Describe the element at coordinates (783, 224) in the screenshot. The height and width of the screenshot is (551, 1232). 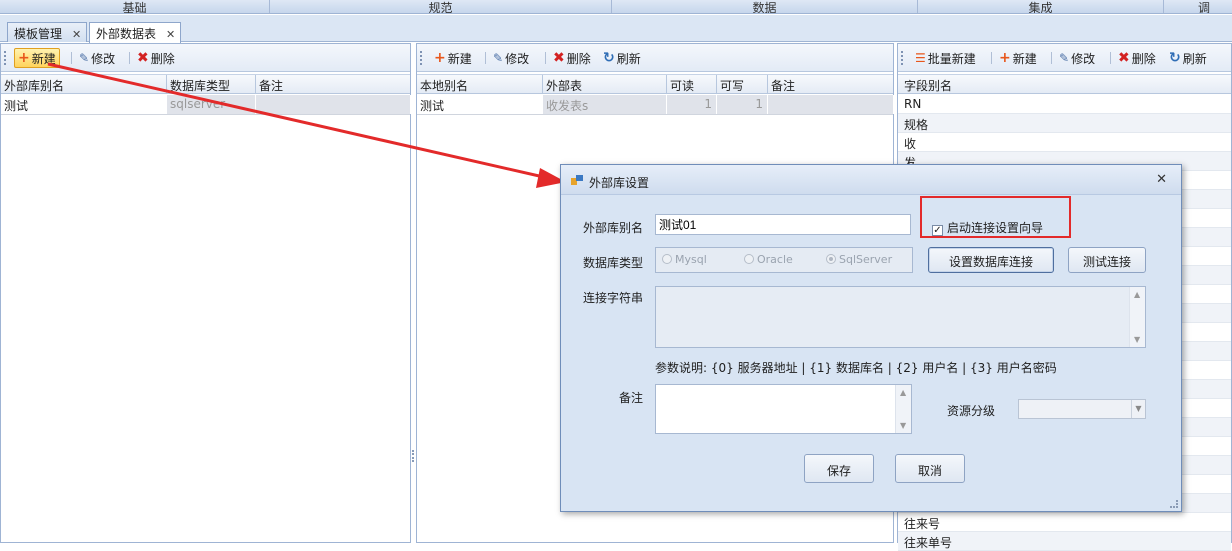
I see `alias-input` at that location.